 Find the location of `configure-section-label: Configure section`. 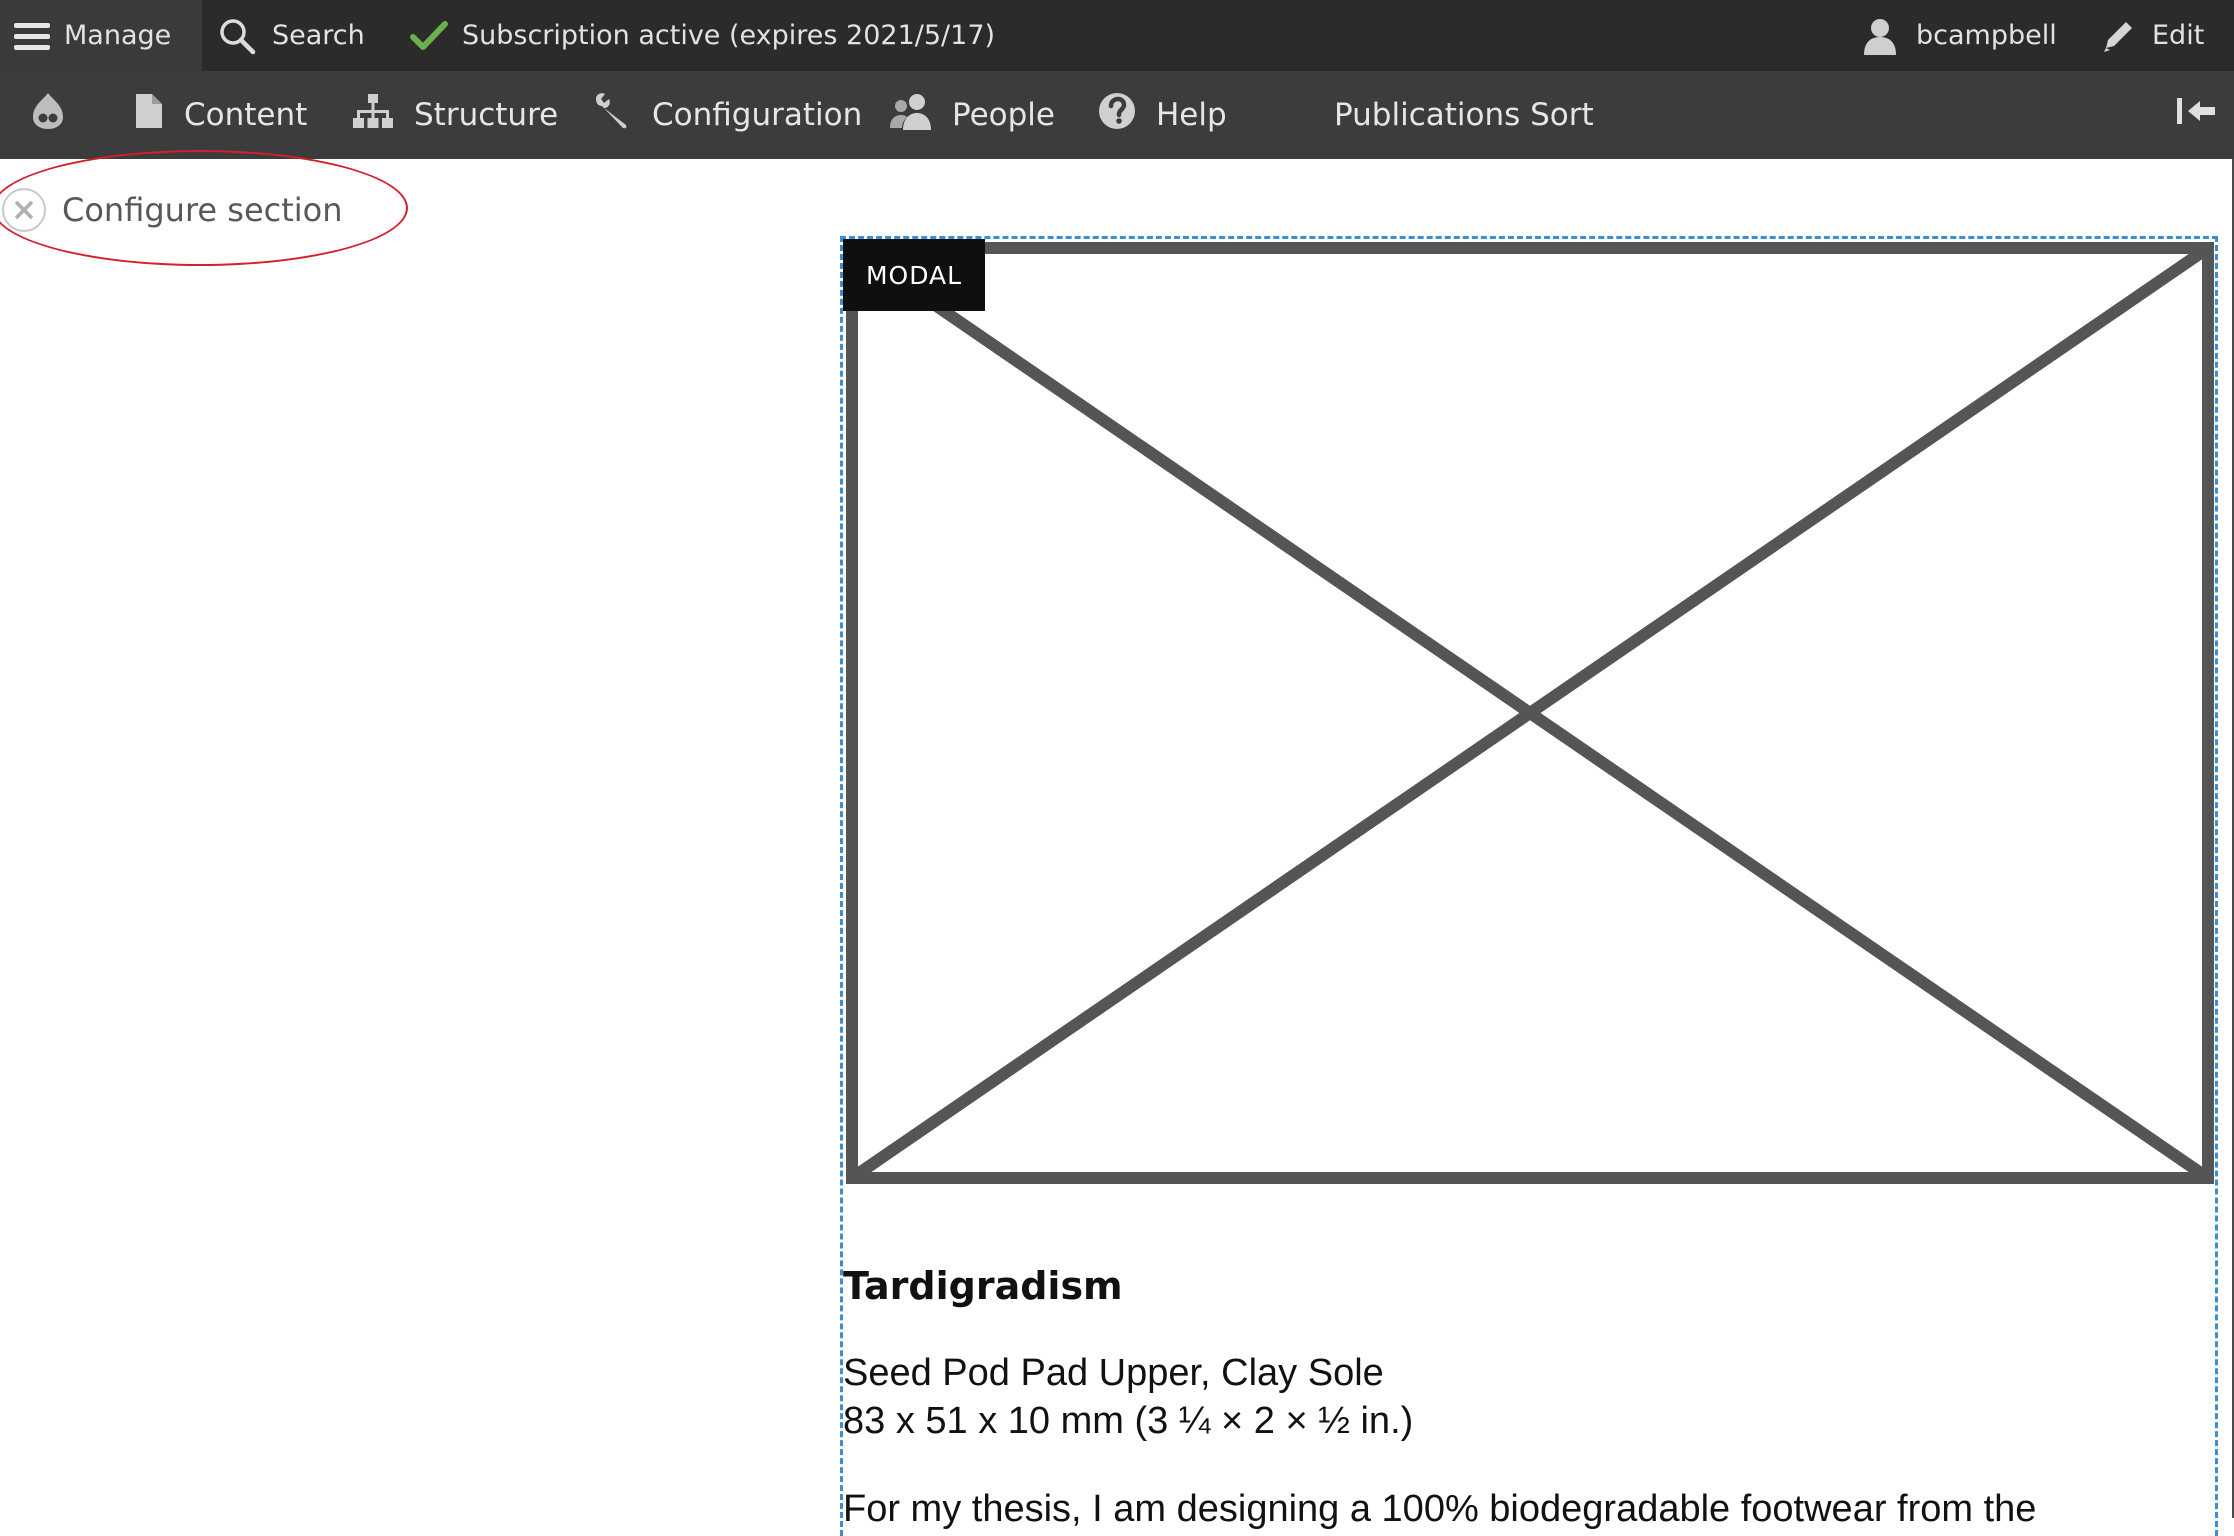

configure-section-label: Configure section is located at coordinates (202, 210).